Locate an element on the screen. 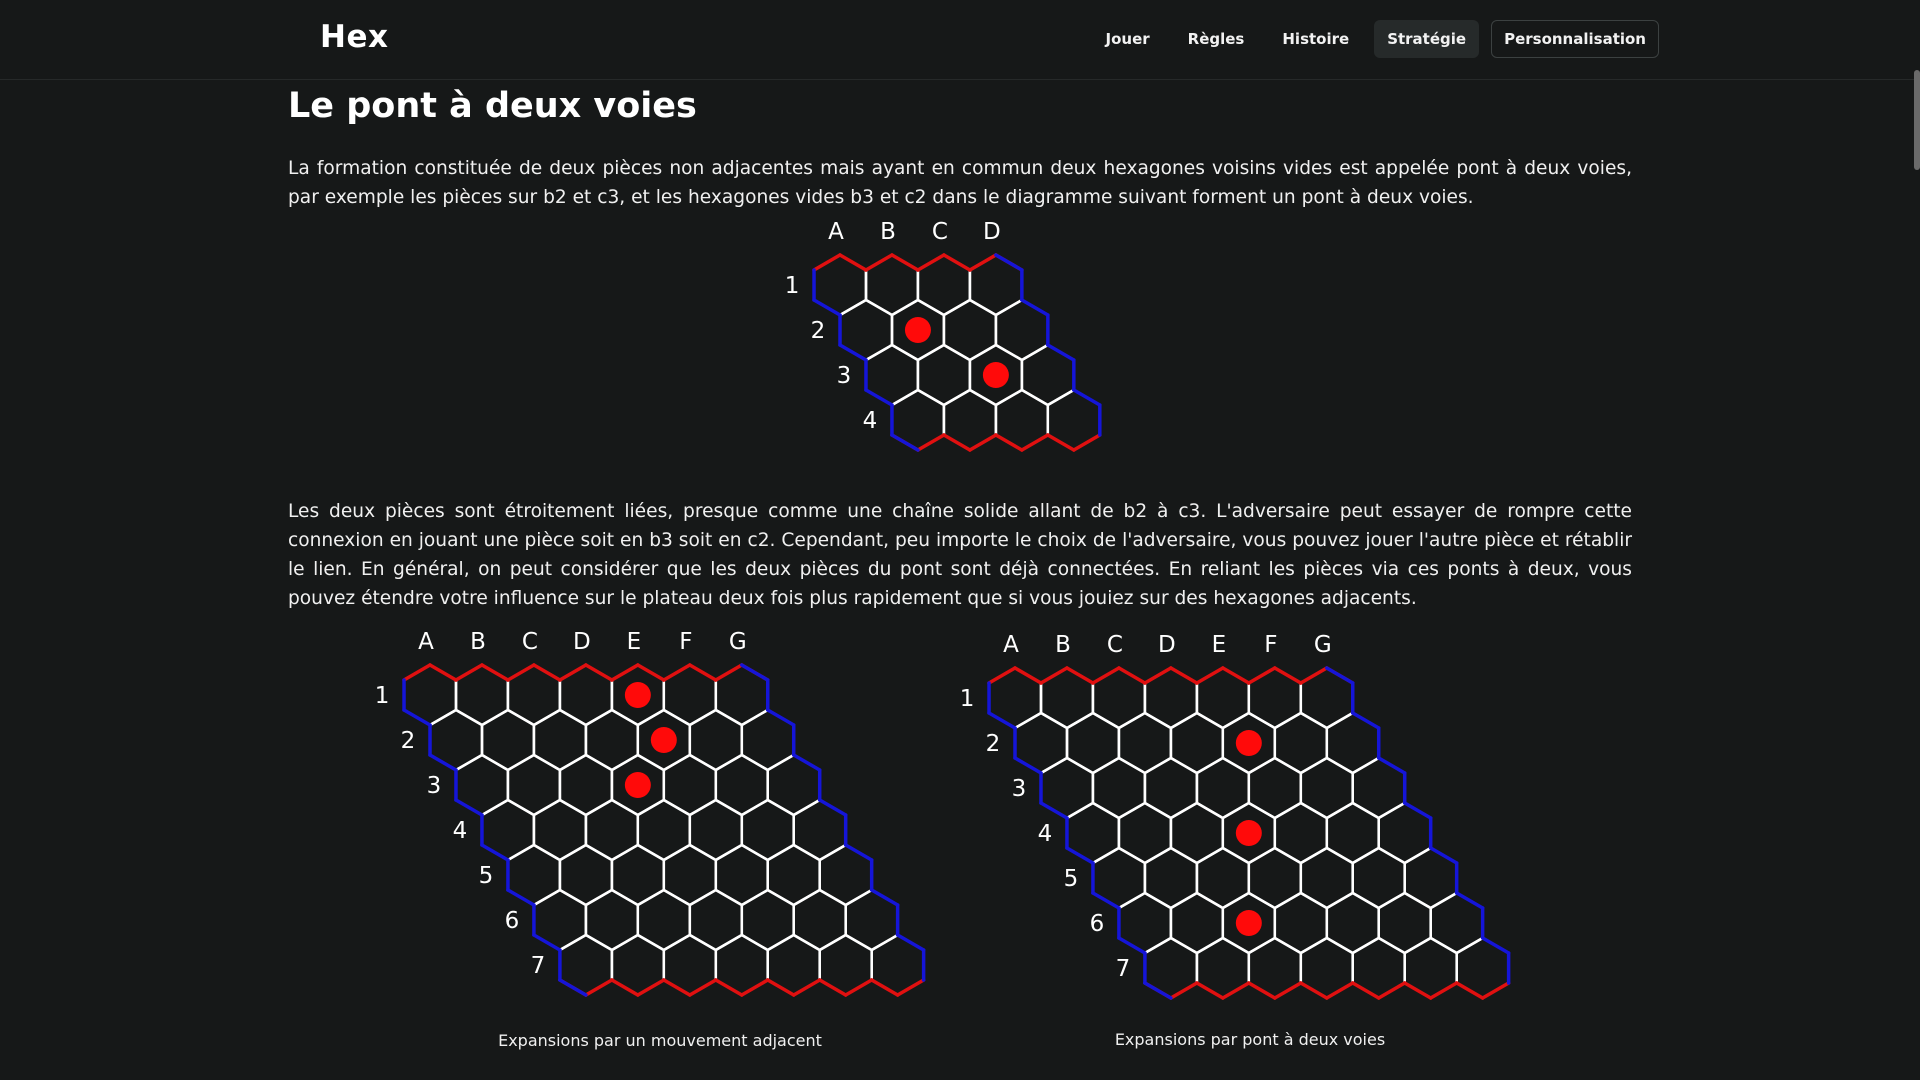 The image size is (1920, 1080). nav-histoire: Histoire is located at coordinates (1315, 39).